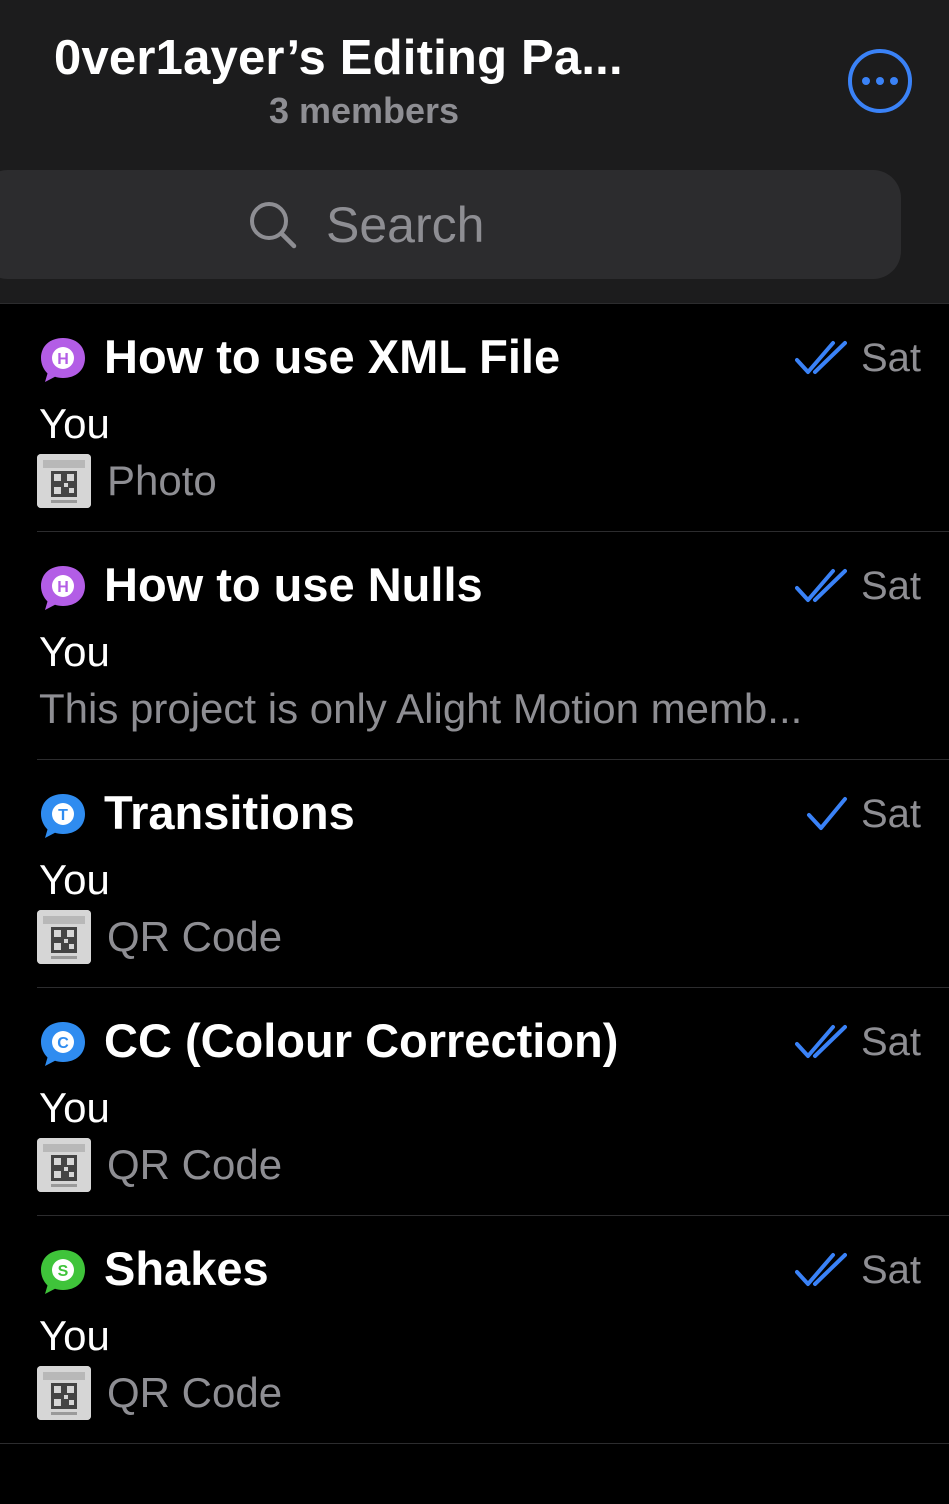 Image resolution: width=949 pixels, height=1504 pixels. I want to click on svg-text: C, so click(63, 1043).